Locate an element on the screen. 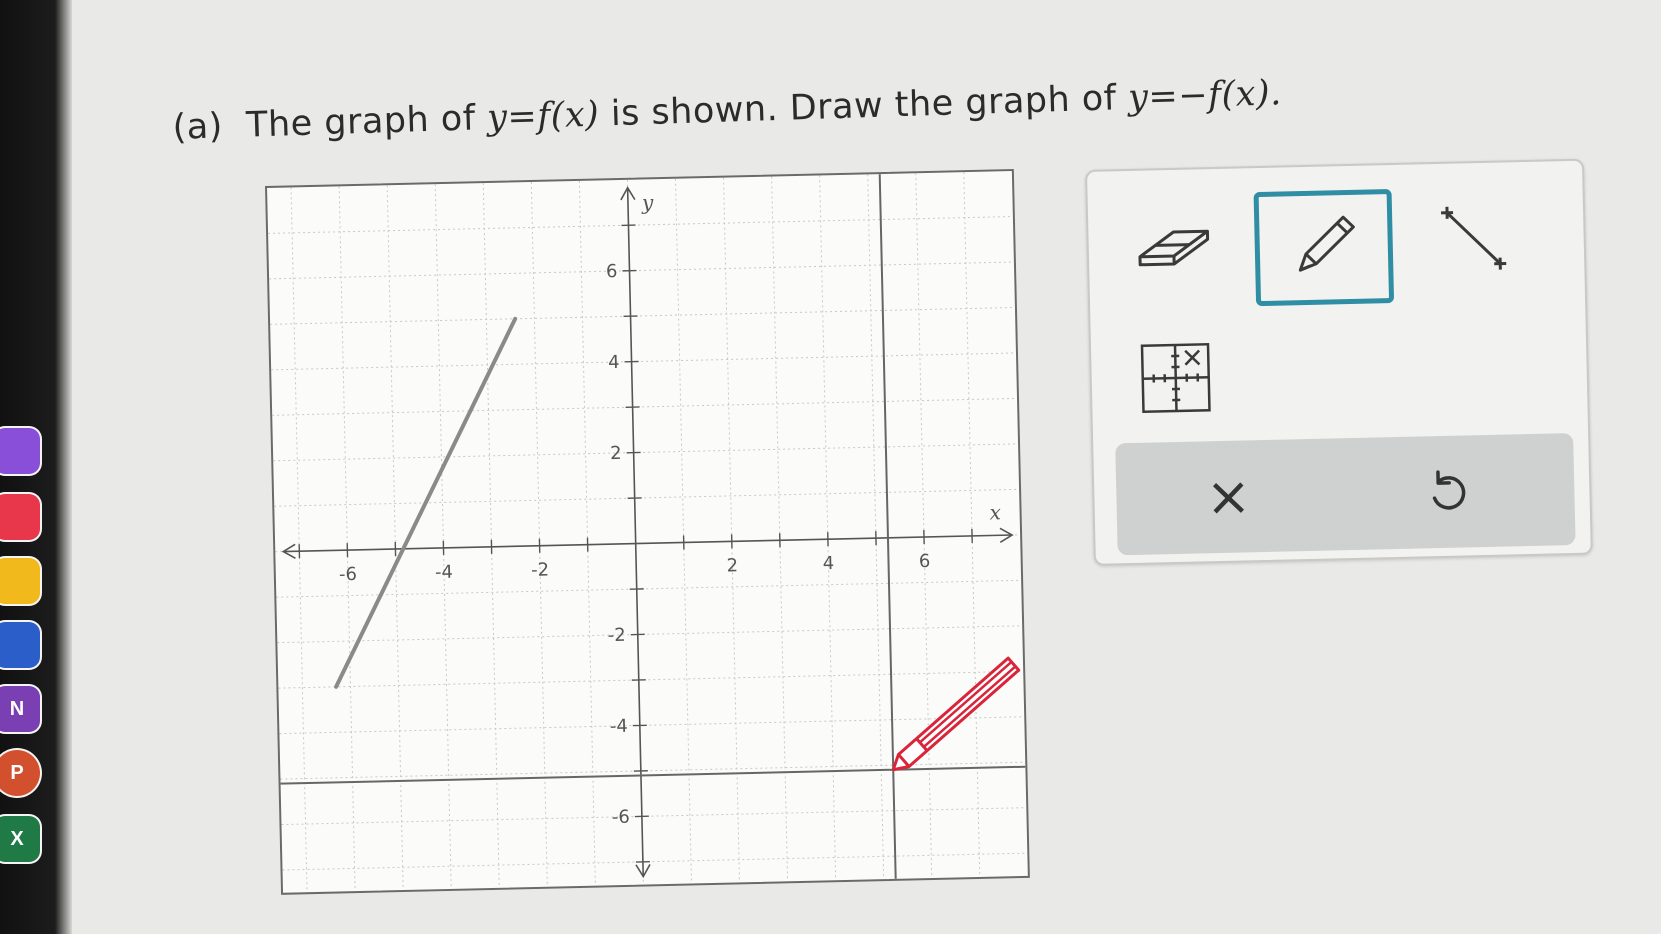  undo-button is located at coordinates (1447, 492).